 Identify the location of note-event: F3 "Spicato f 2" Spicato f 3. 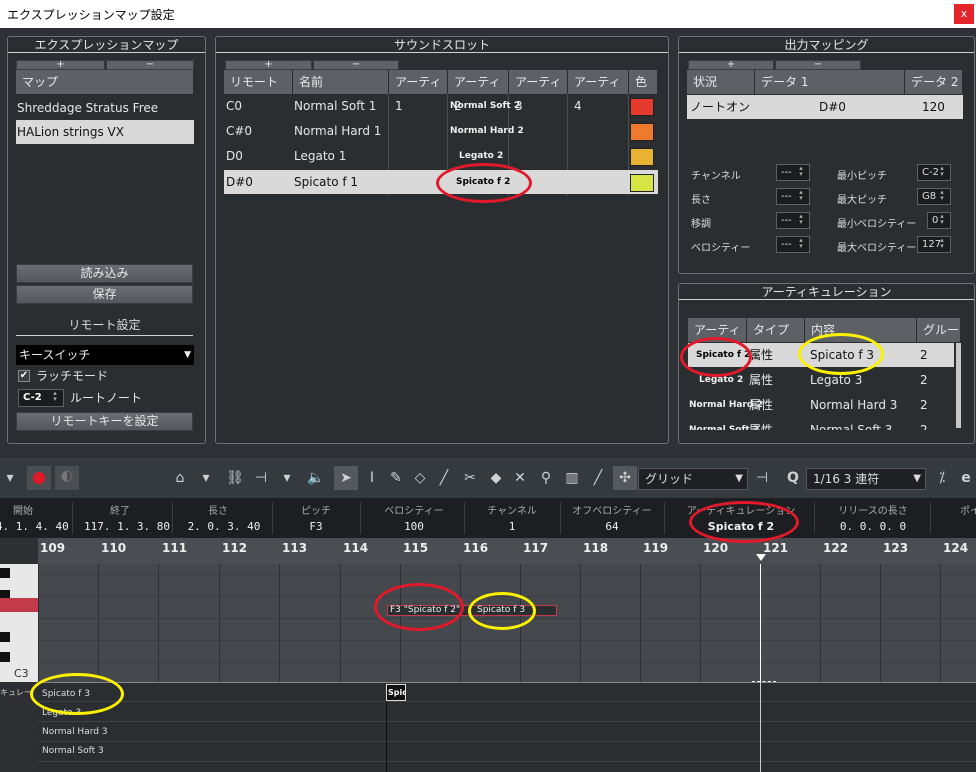
(472, 610).